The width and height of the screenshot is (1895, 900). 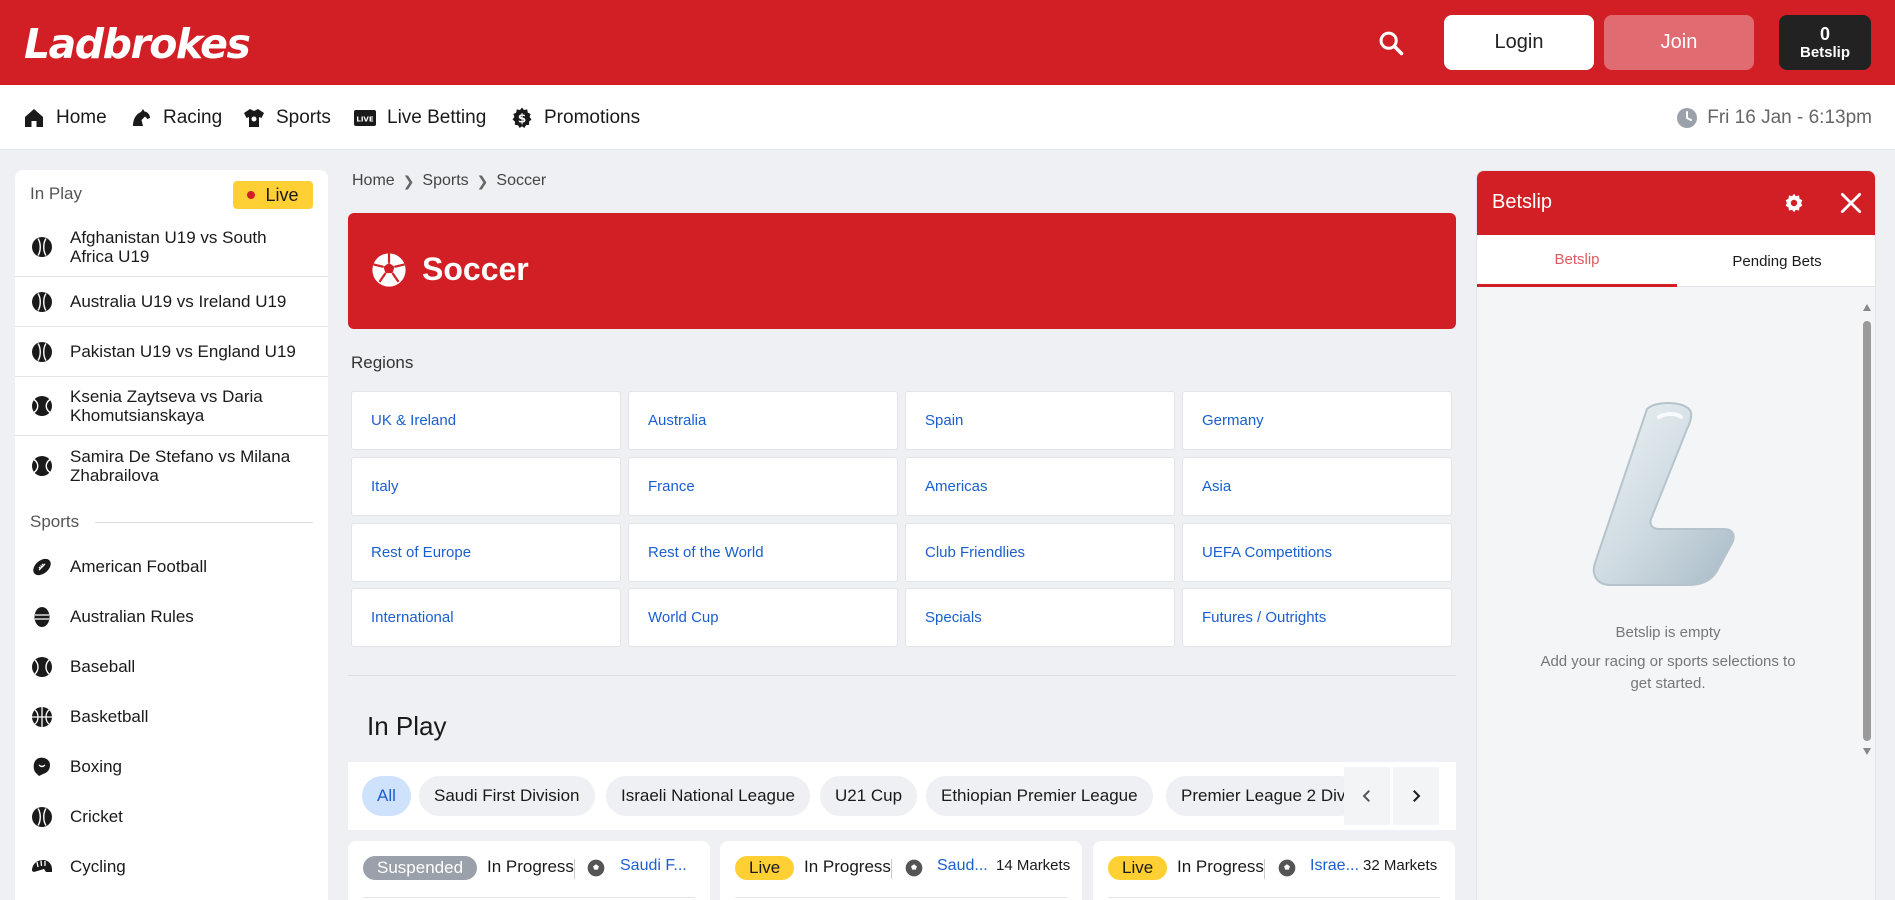 What do you see at coordinates (486, 486) in the screenshot?
I see `region-link: Italy` at bounding box center [486, 486].